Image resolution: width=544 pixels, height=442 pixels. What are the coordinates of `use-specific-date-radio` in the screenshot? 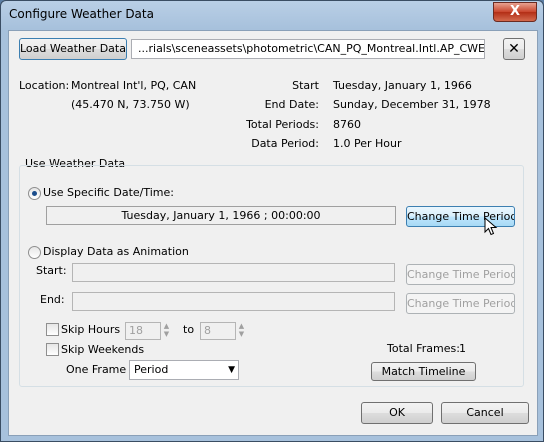 It's located at (34, 193).